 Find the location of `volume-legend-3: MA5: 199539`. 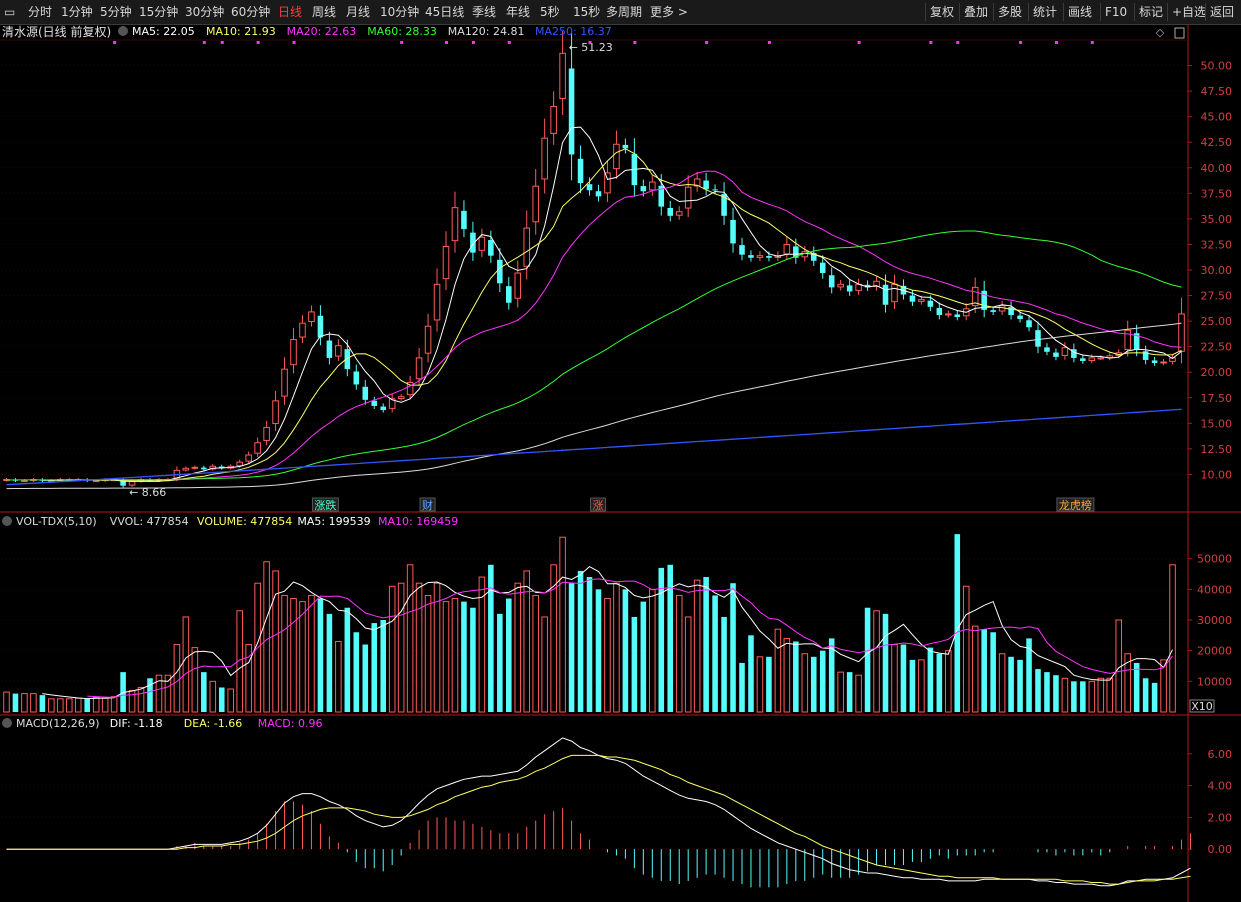

volume-legend-3: MA5: 199539 is located at coordinates (333, 521).